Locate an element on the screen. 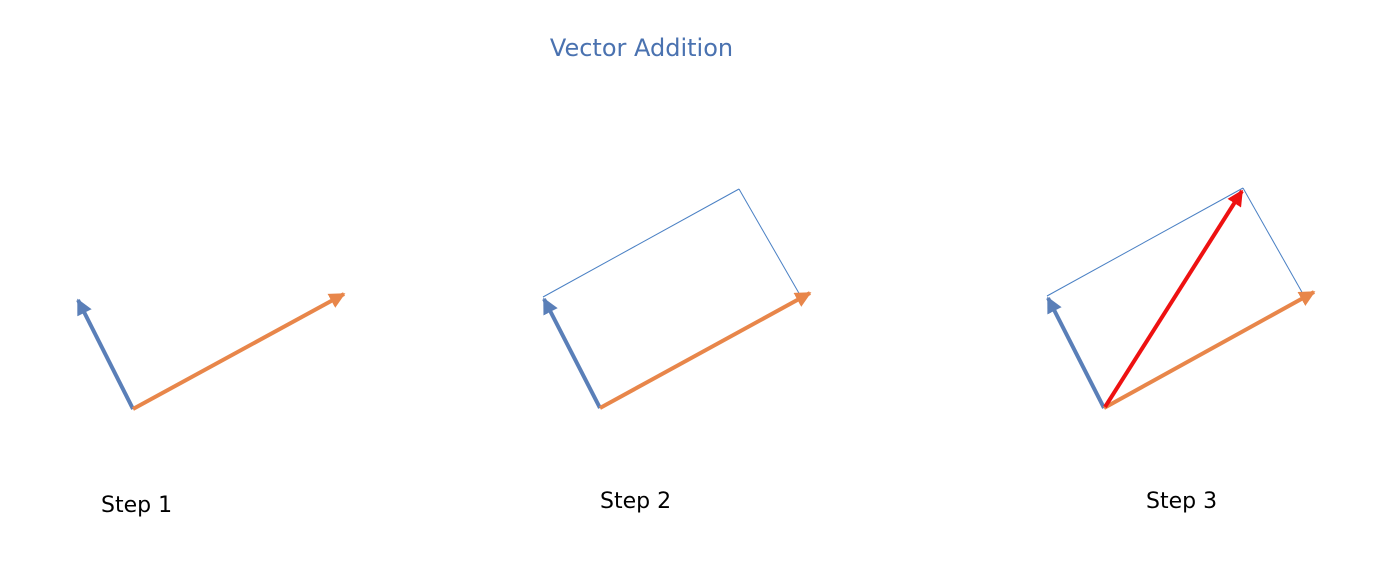 This screenshot has height=588, width=1376. step-3-diagram is located at coordinates (1181, 298).